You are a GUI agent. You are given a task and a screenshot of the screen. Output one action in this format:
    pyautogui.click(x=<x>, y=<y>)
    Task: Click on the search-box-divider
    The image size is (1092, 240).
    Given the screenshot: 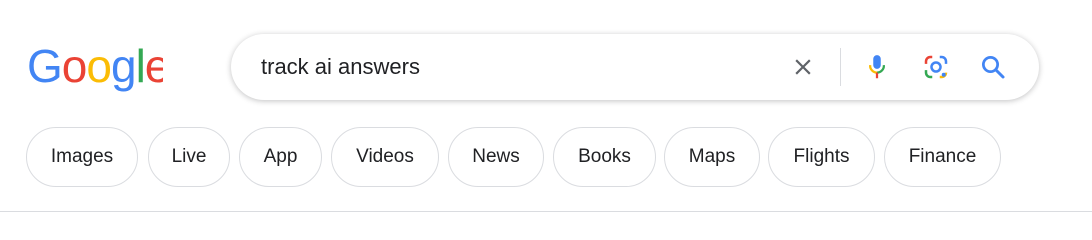 What is the action you would take?
    pyautogui.click(x=840, y=67)
    